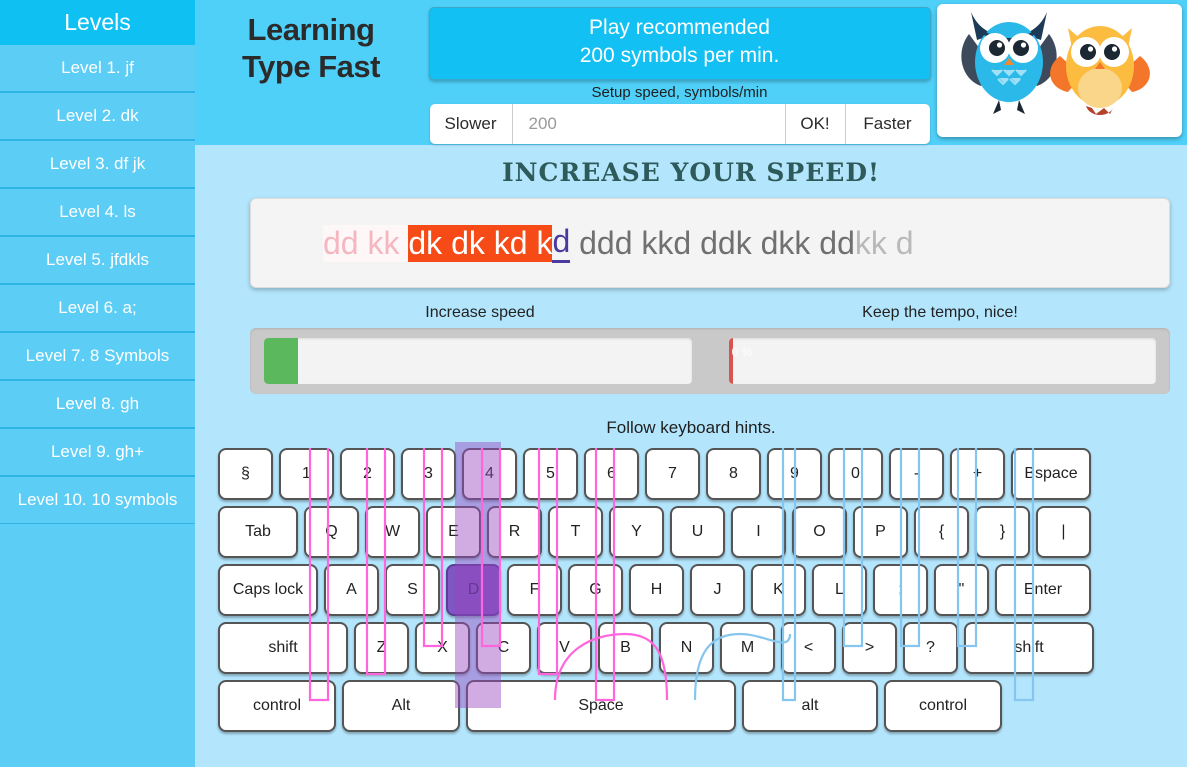 Image resolution: width=1187 pixels, height=767 pixels. Describe the element at coordinates (710, 361) in the screenshot. I see `progress-bars: 0 %` at that location.